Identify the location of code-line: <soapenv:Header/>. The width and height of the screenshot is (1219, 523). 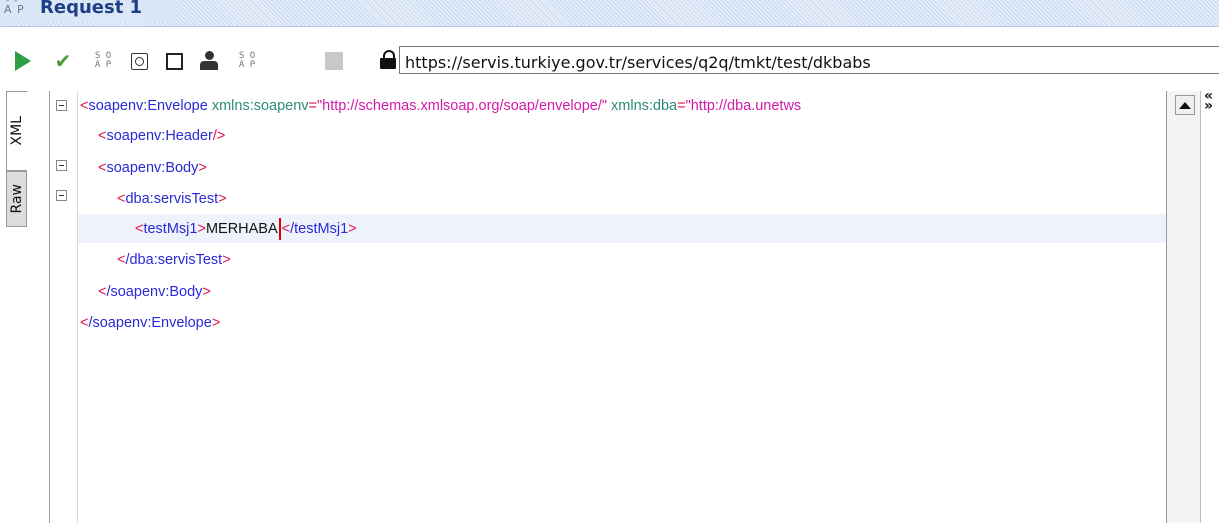
(162, 136).